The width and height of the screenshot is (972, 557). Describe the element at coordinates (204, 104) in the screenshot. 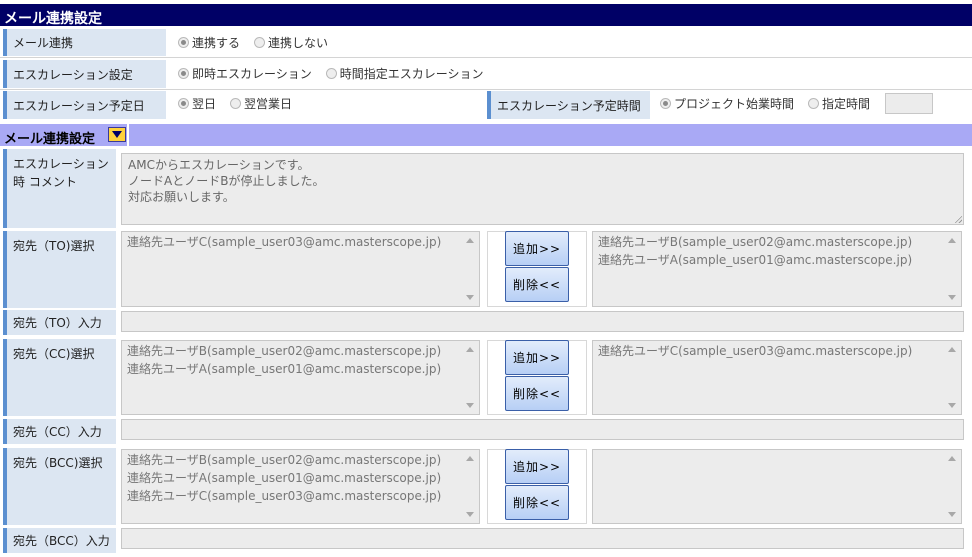

I see `radio-label: 翌日` at that location.